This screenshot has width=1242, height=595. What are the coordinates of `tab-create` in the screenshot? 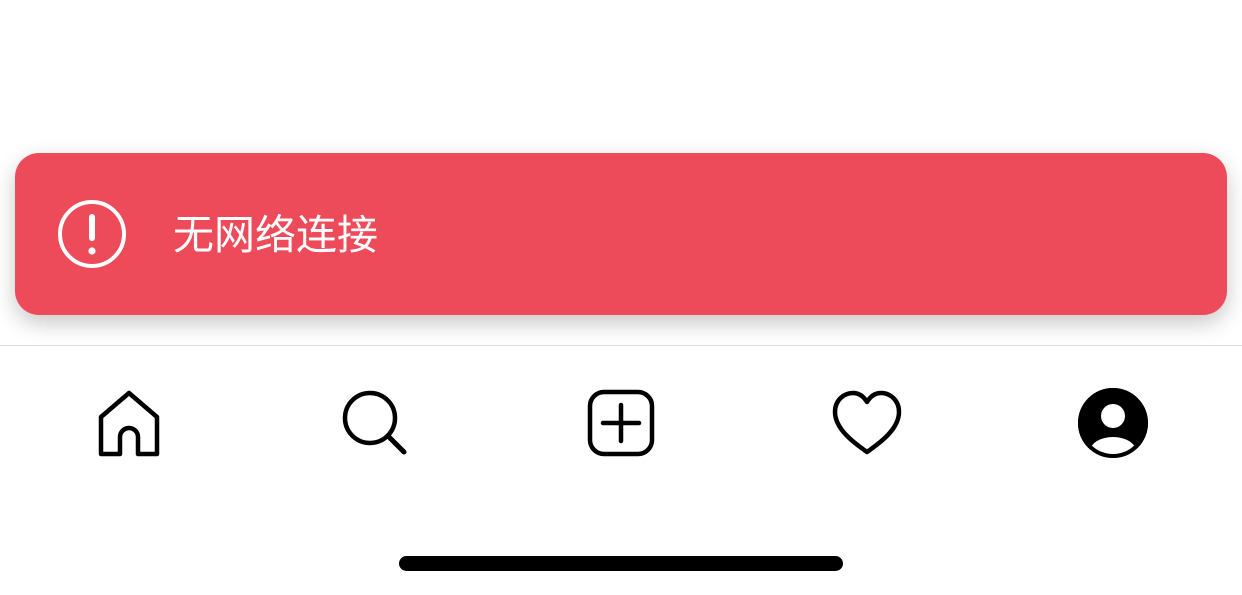 It's located at (621, 423).